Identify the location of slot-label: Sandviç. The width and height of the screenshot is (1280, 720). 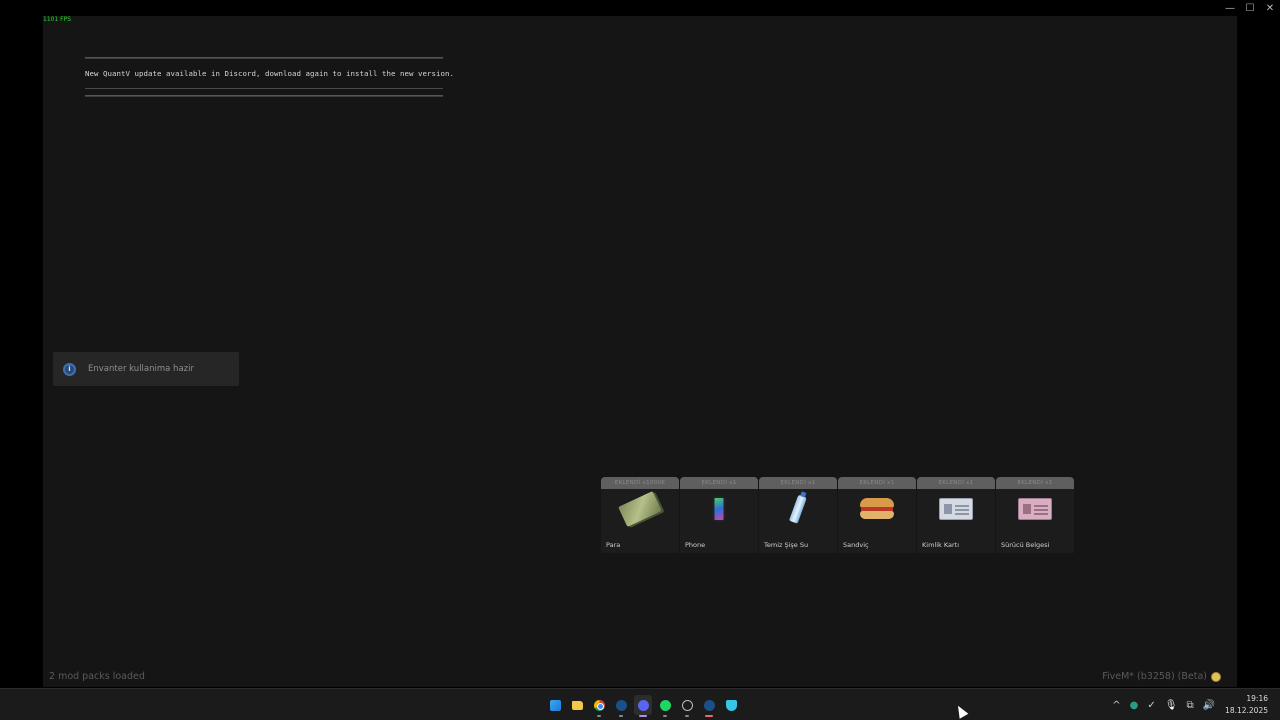
(856, 545).